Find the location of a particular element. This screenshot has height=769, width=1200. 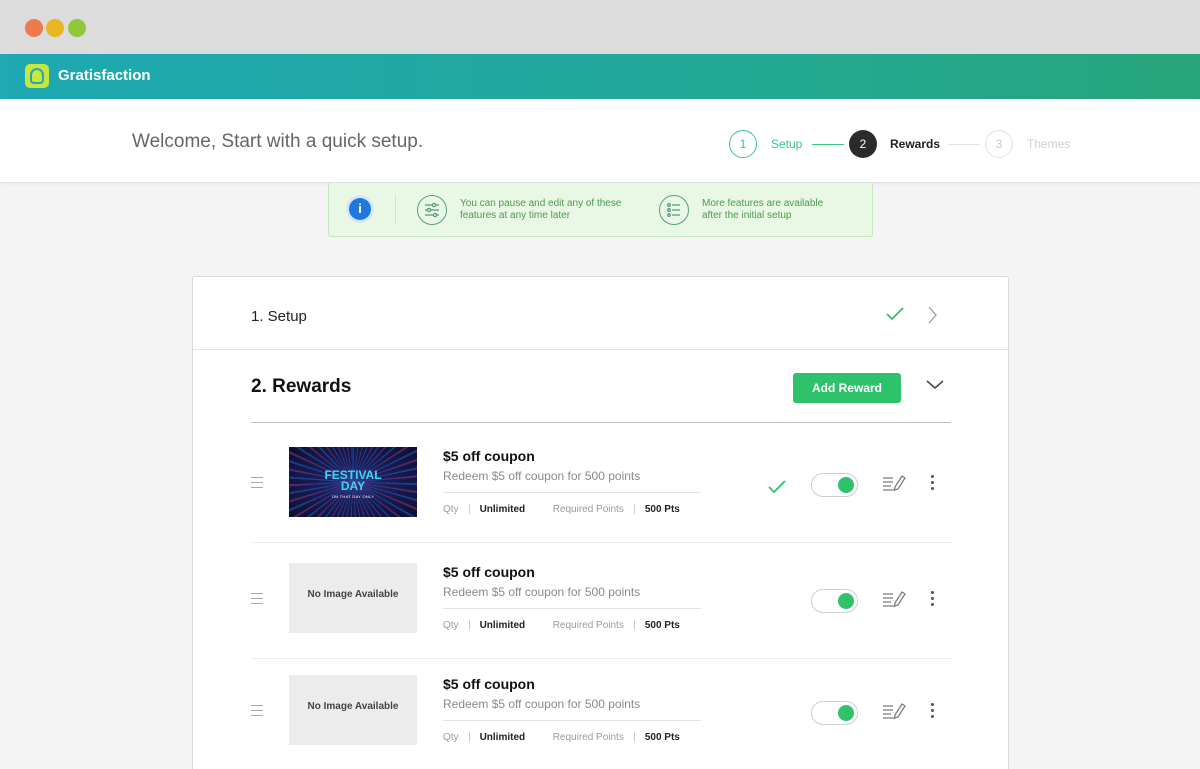

reward-image-text: ON THAT DAY ONLY is located at coordinates (353, 496).